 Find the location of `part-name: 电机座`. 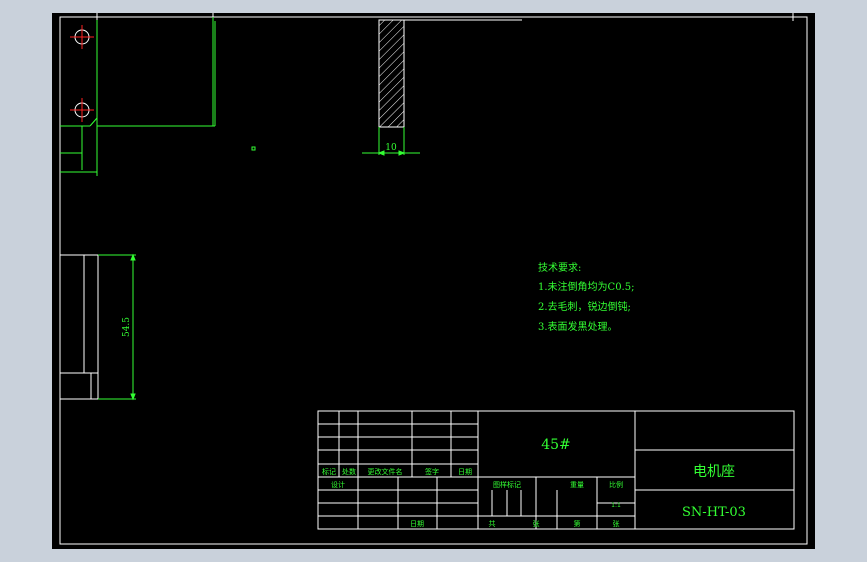

part-name: 电机座 is located at coordinates (714, 472).